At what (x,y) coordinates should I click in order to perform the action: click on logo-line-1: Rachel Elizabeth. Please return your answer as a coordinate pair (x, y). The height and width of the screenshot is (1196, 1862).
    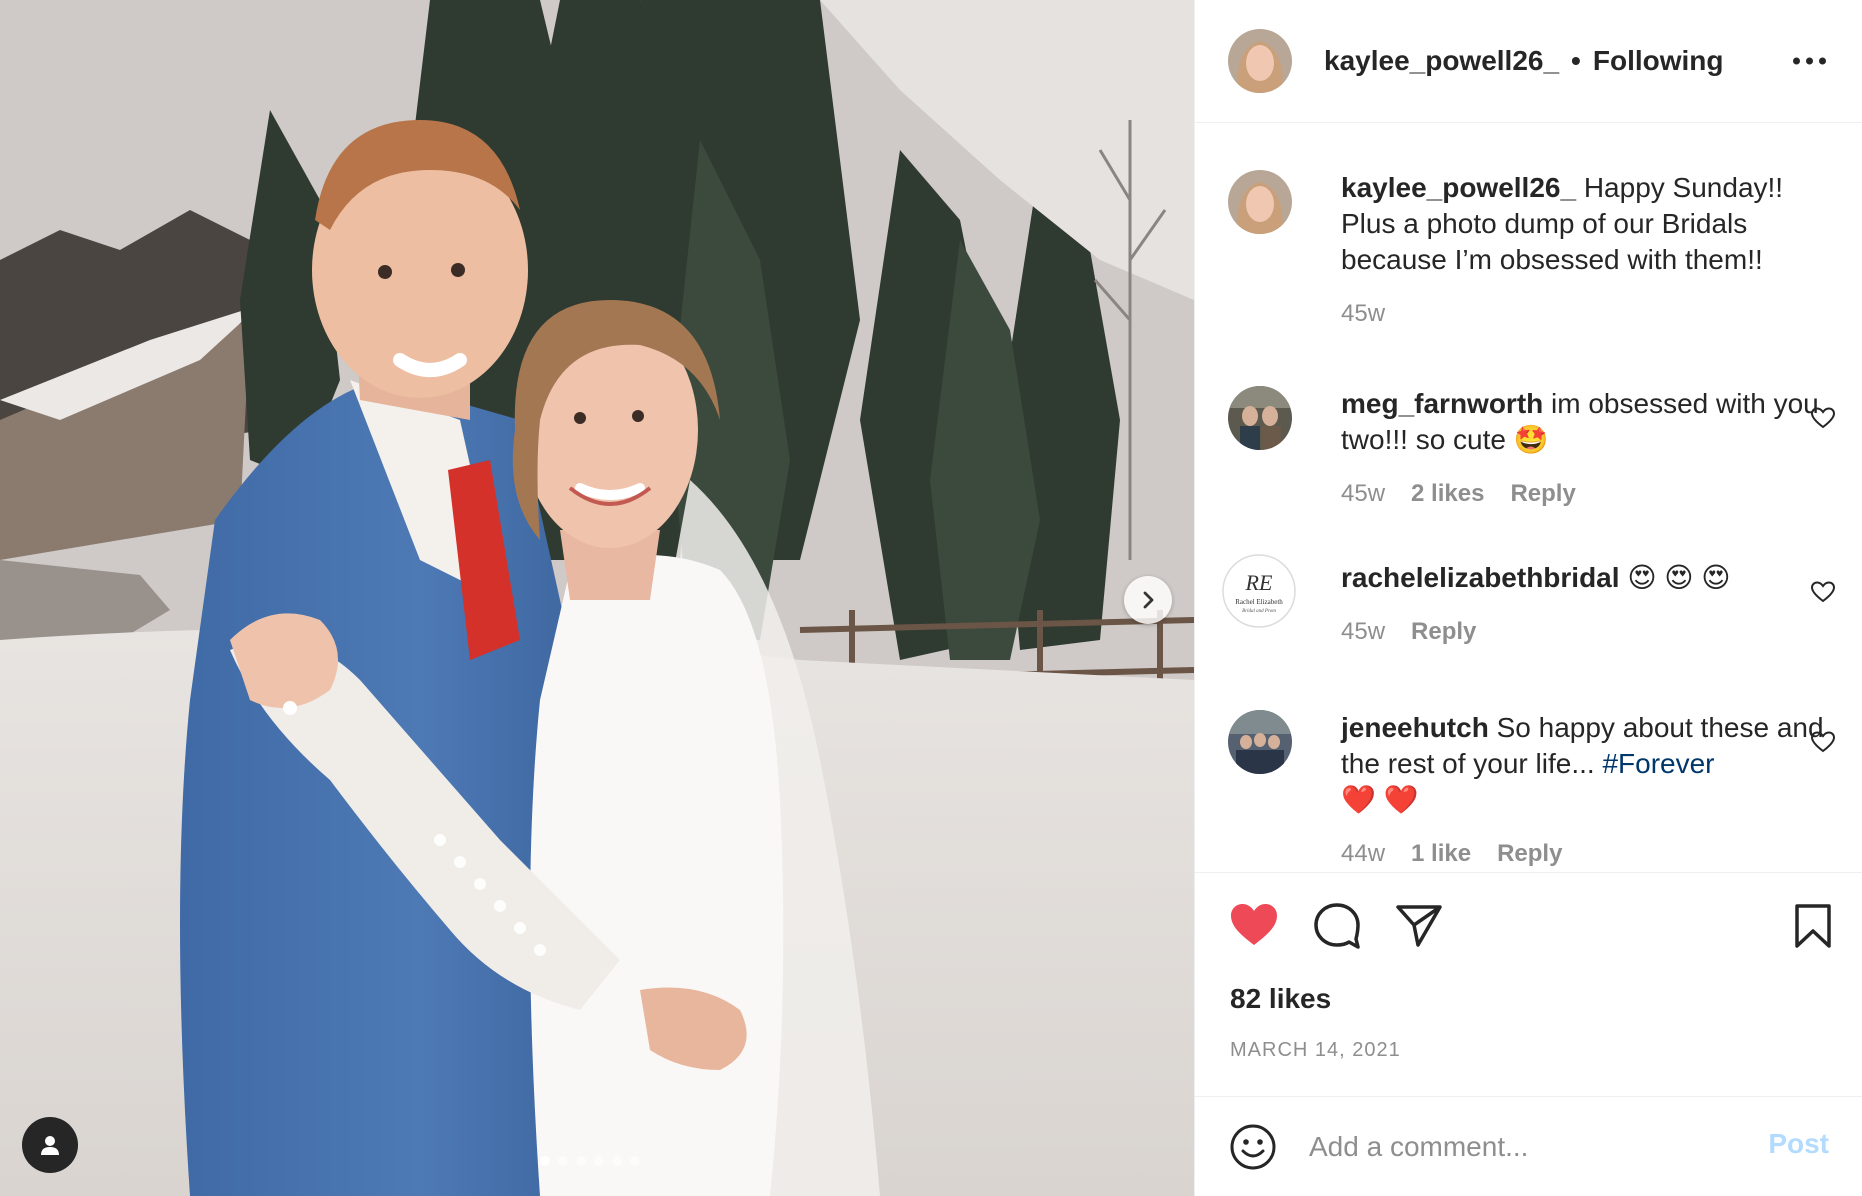
    Looking at the image, I should click on (1259, 602).